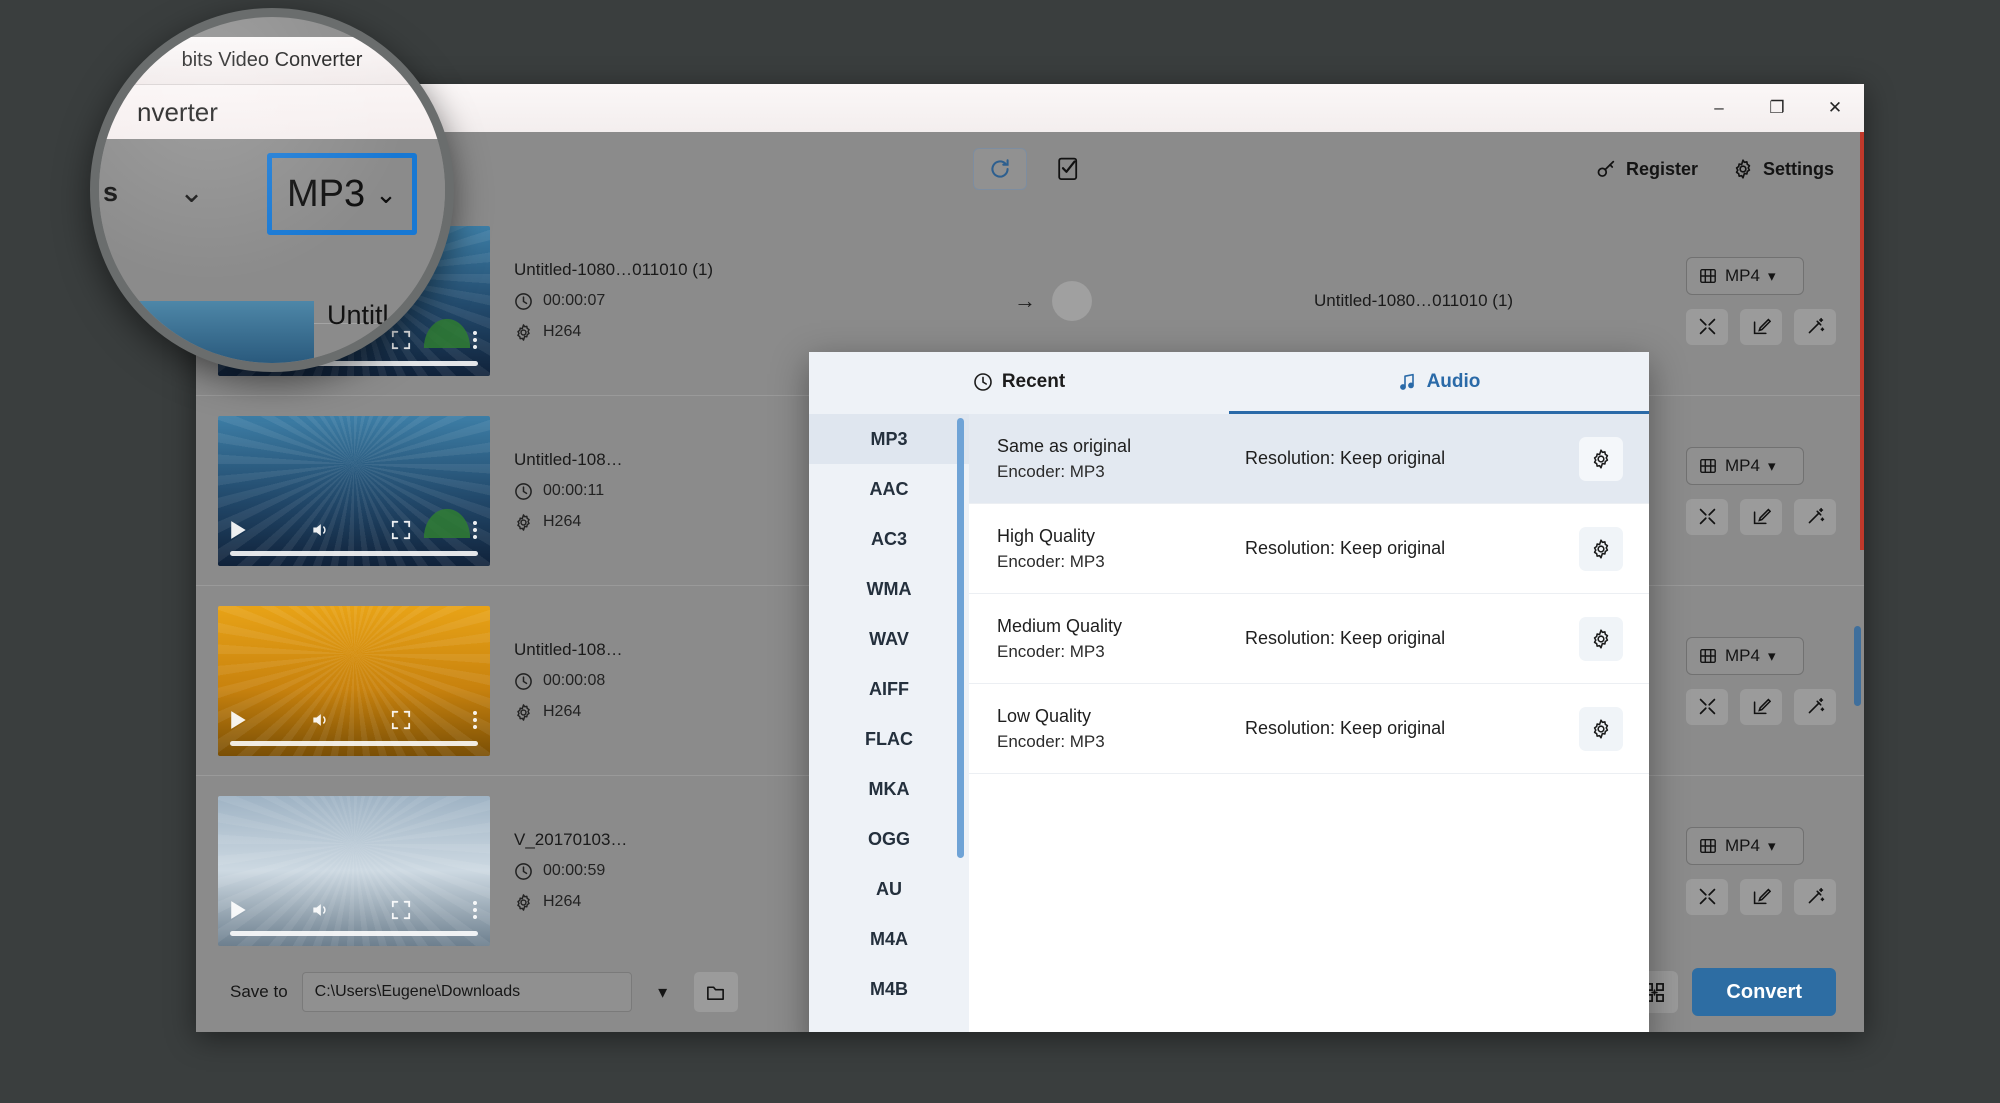 Image resolution: width=2000 pixels, height=1103 pixels. I want to click on format-item-wma: WMA, so click(889, 589).